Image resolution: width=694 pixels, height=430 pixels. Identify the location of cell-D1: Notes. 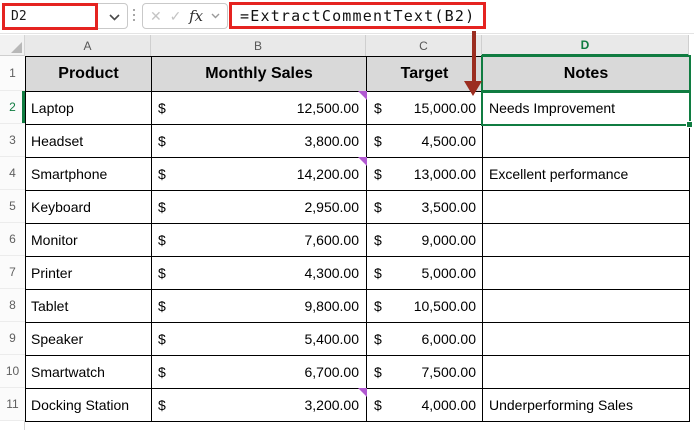
(586, 74).